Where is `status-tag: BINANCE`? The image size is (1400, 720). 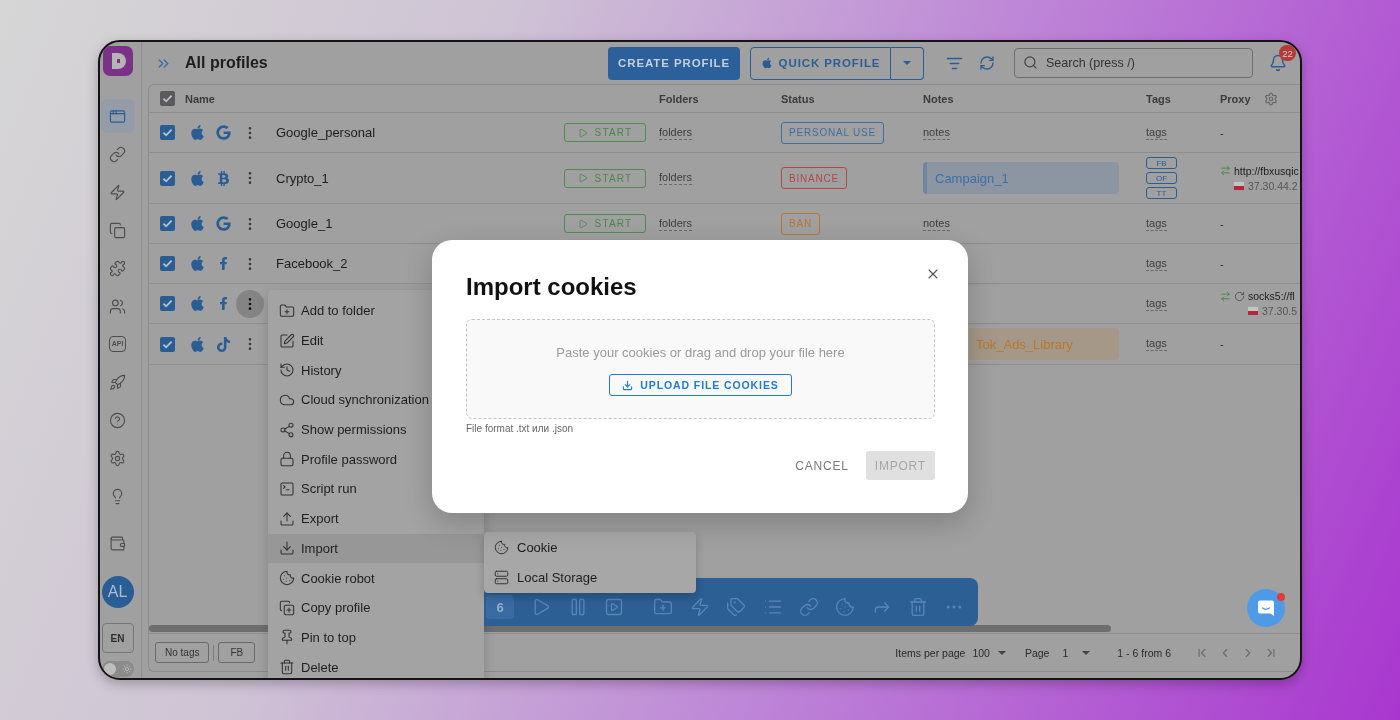
status-tag: BINANCE is located at coordinates (814, 178).